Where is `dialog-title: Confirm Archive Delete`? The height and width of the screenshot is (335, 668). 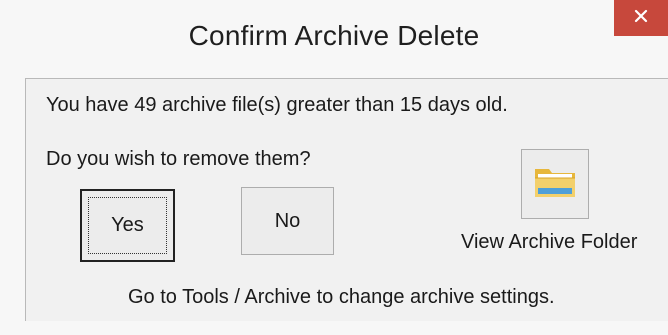
dialog-title: Confirm Archive Delete is located at coordinates (334, 35).